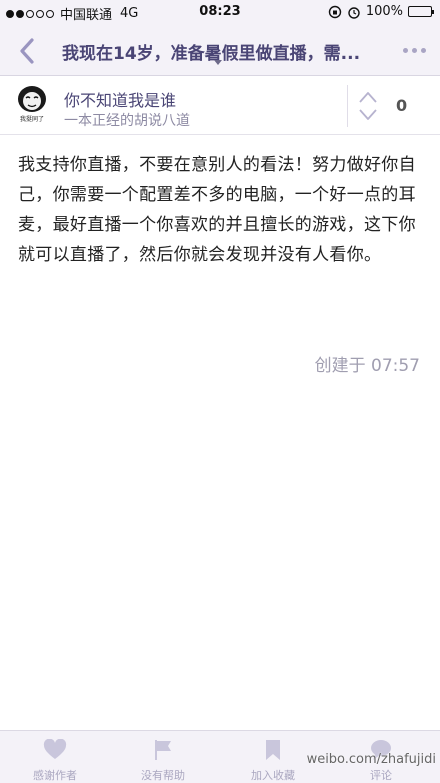  I want to click on status-right: 100%, so click(381, 11).